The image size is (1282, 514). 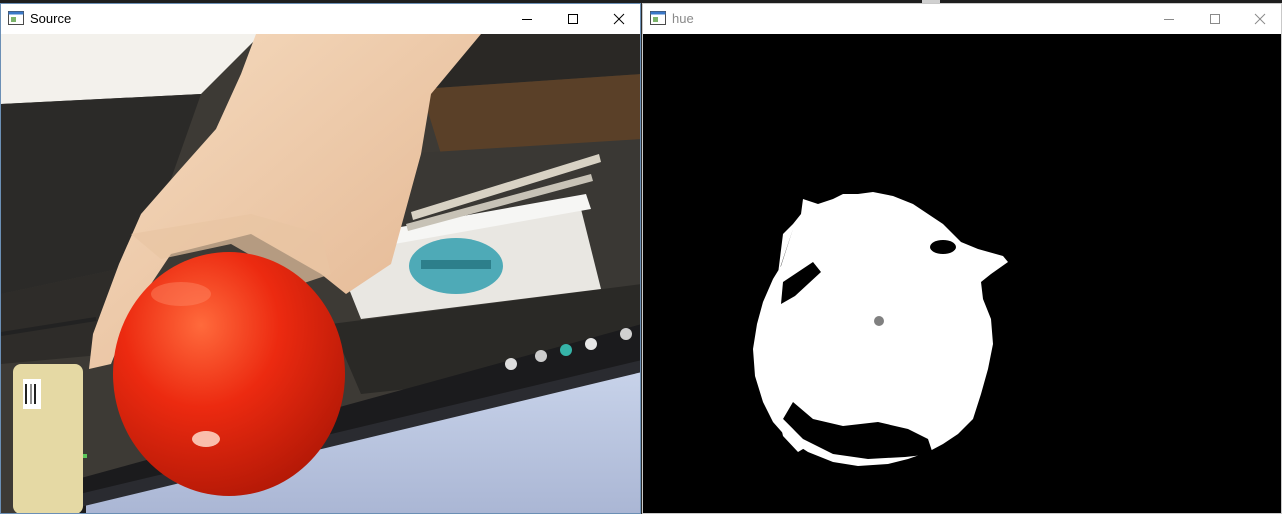 I want to click on hue-window-title: hue, so click(x=683, y=18).